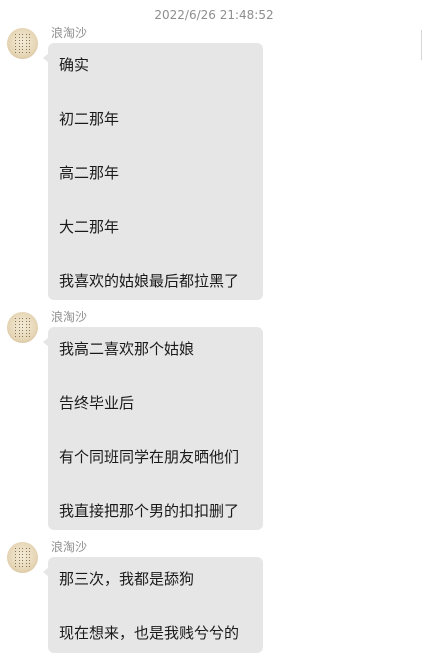 This screenshot has width=422, height=661. I want to click on message-bubble: 那三次，我都是舔狗 现在想来，也是我贱兮兮的, so click(153, 605).